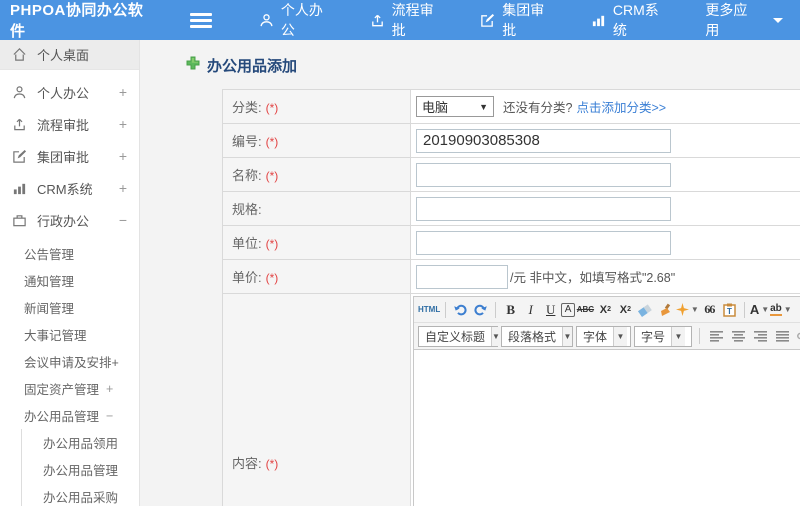 This screenshot has width=800, height=506. Describe the element at coordinates (543, 242) in the screenshot. I see `unit-input` at that location.